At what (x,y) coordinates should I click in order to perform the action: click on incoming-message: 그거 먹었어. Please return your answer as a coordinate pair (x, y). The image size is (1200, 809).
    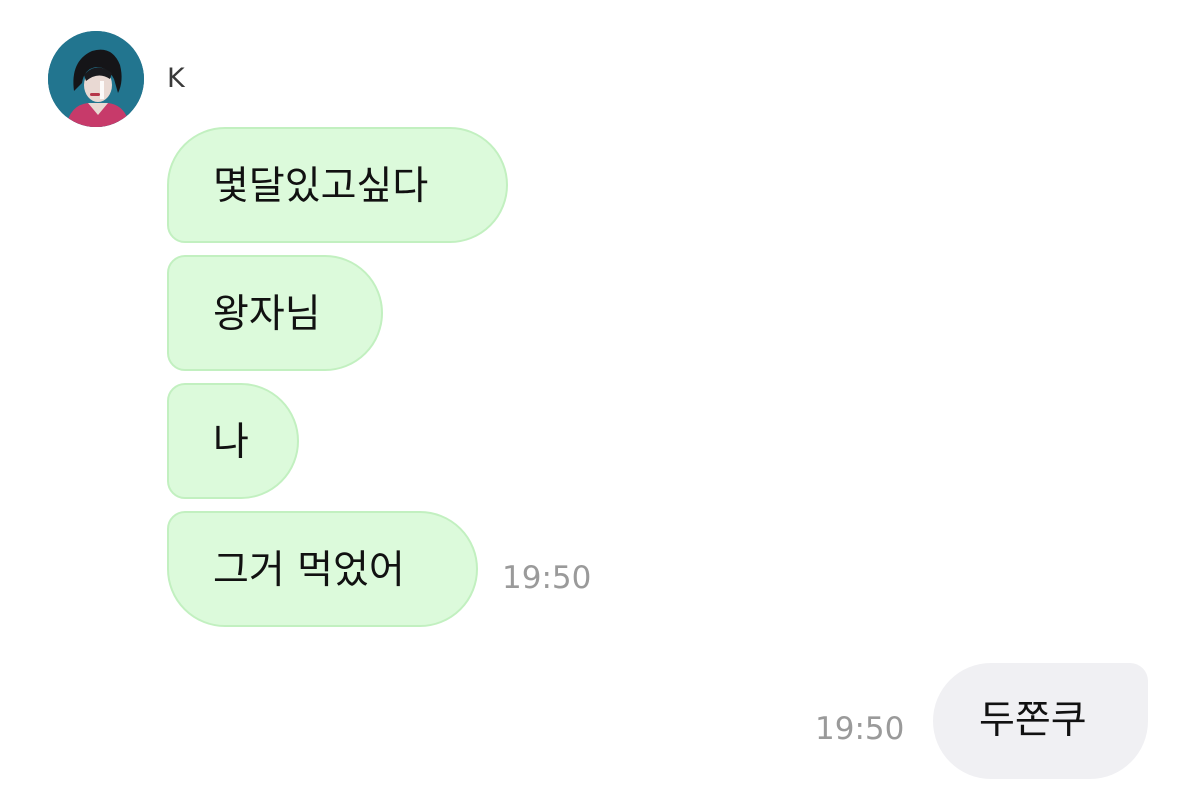
    Looking at the image, I should click on (322, 569).